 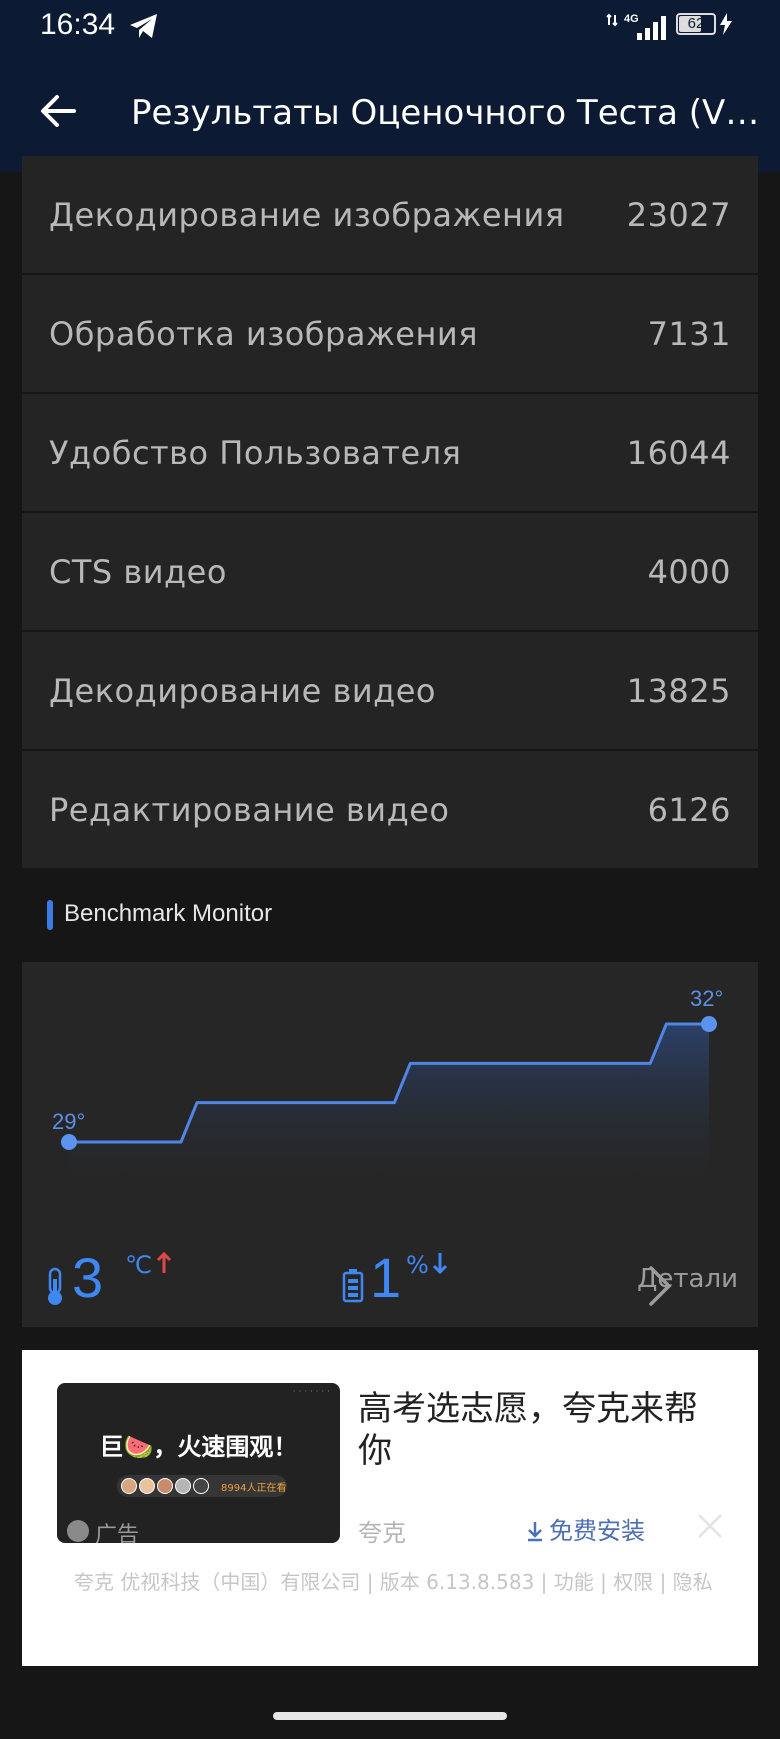 What do you see at coordinates (382, 1533) in the screenshot?
I see `ad-brand: 夸克` at bounding box center [382, 1533].